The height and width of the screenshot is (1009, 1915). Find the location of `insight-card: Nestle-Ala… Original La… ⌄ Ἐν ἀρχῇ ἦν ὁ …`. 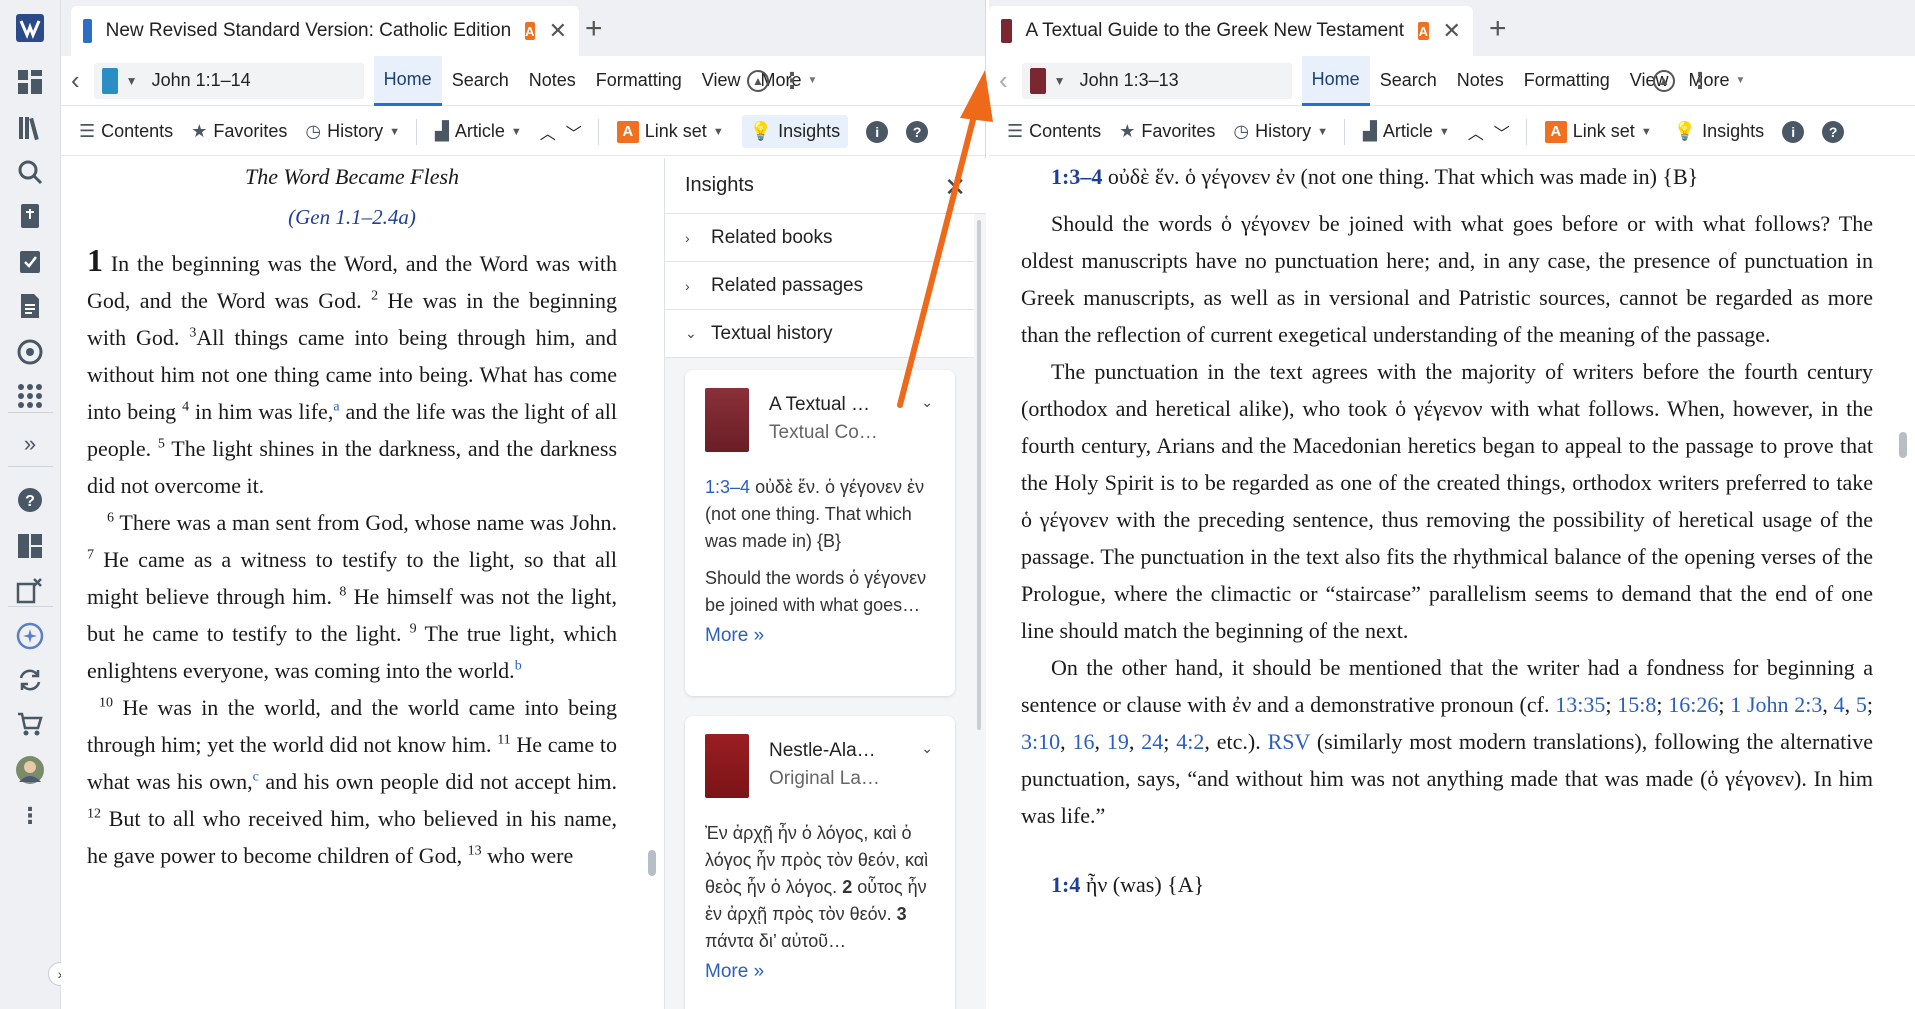

insight-card: Nestle-Ala… Original La… ⌄ Ἐν ἀρχῇ ἦν ὁ … is located at coordinates (820, 862).